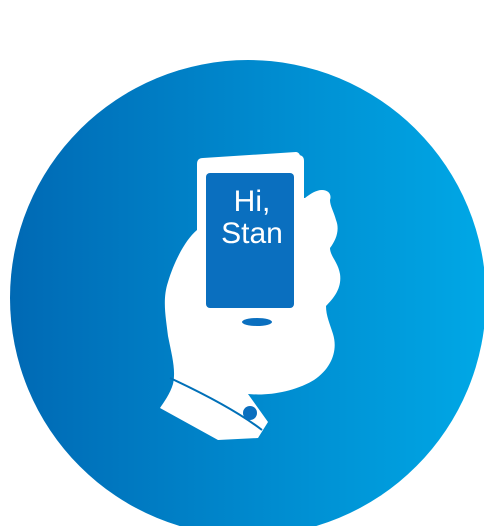 The height and width of the screenshot is (526, 484). What do you see at coordinates (252, 233) in the screenshot?
I see `greeting-line-2: Stan` at bounding box center [252, 233].